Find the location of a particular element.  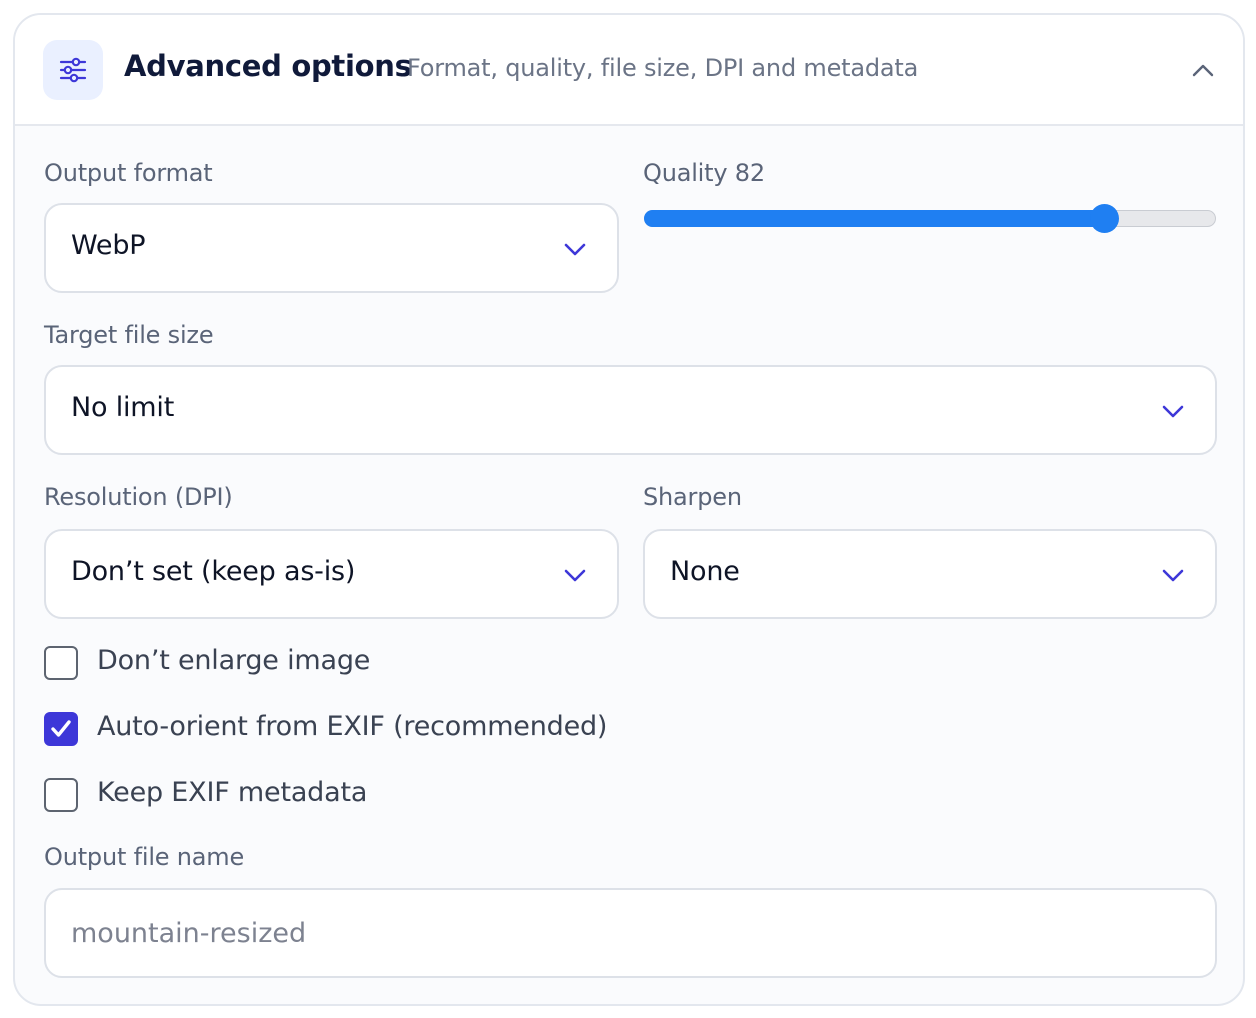

output-format-value: WebP is located at coordinates (108, 245).